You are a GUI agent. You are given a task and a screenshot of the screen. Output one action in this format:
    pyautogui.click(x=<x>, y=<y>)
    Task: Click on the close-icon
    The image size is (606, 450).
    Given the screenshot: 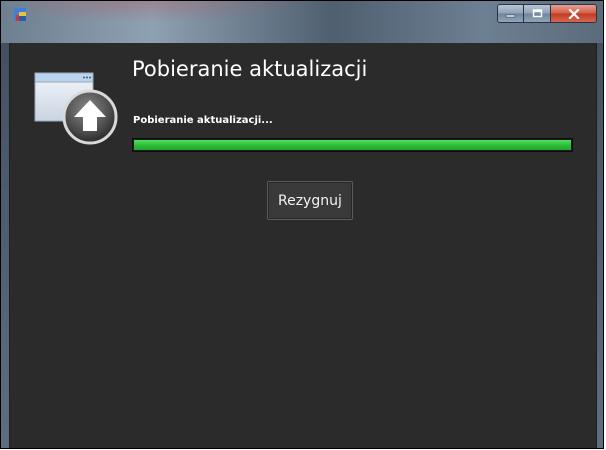 What is the action you would take?
    pyautogui.click(x=573, y=13)
    